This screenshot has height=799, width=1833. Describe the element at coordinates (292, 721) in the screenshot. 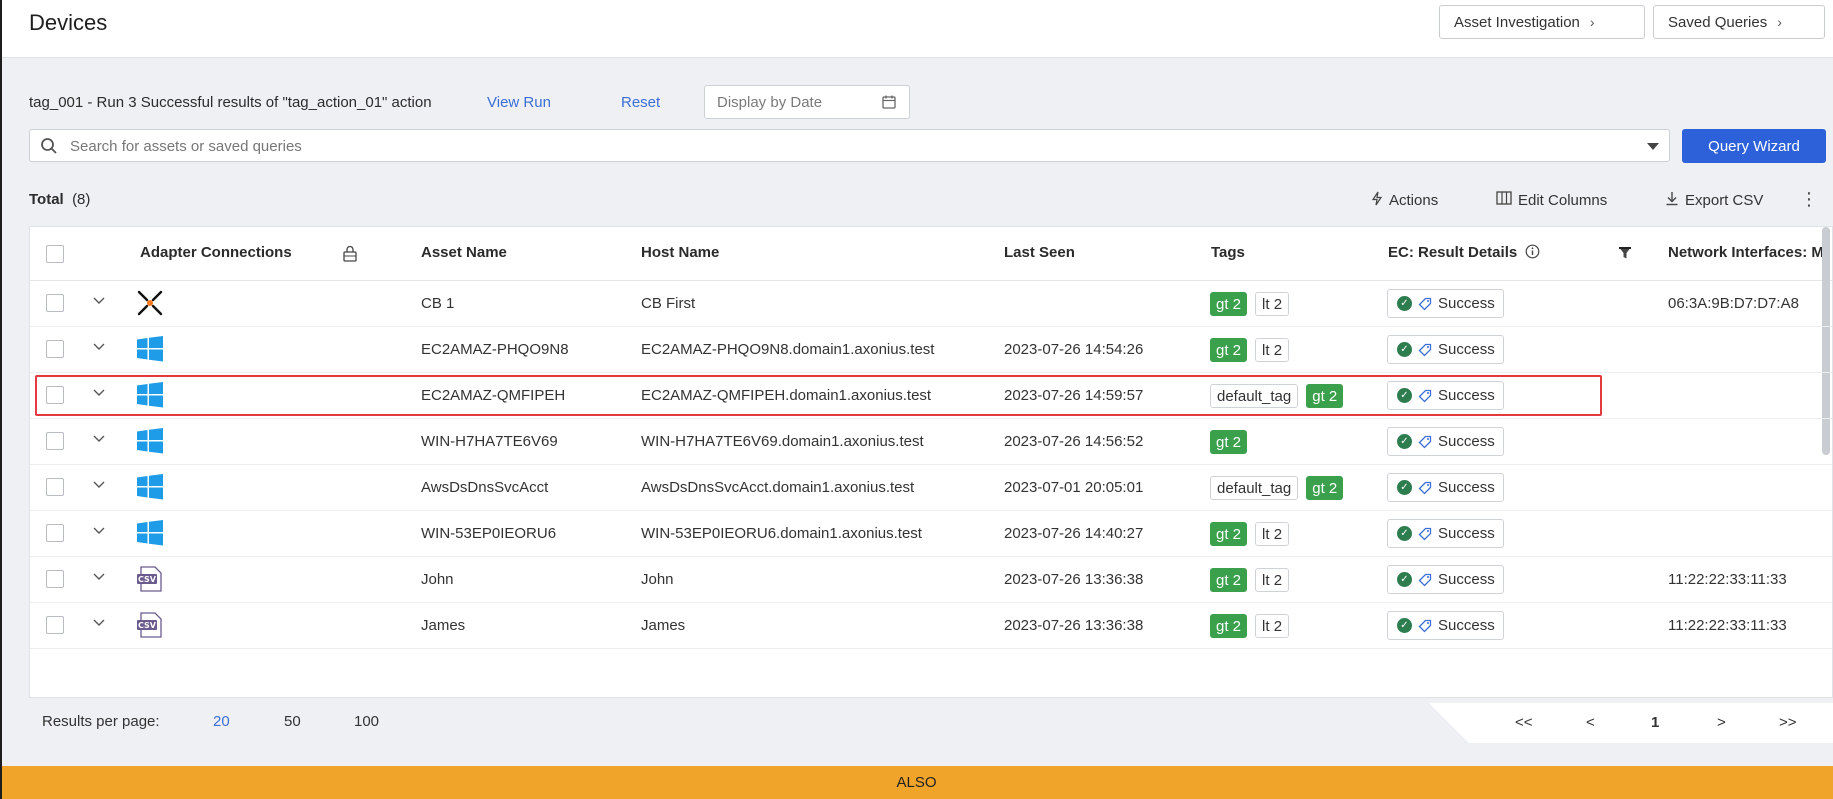

I see `page-size-50: 50` at that location.